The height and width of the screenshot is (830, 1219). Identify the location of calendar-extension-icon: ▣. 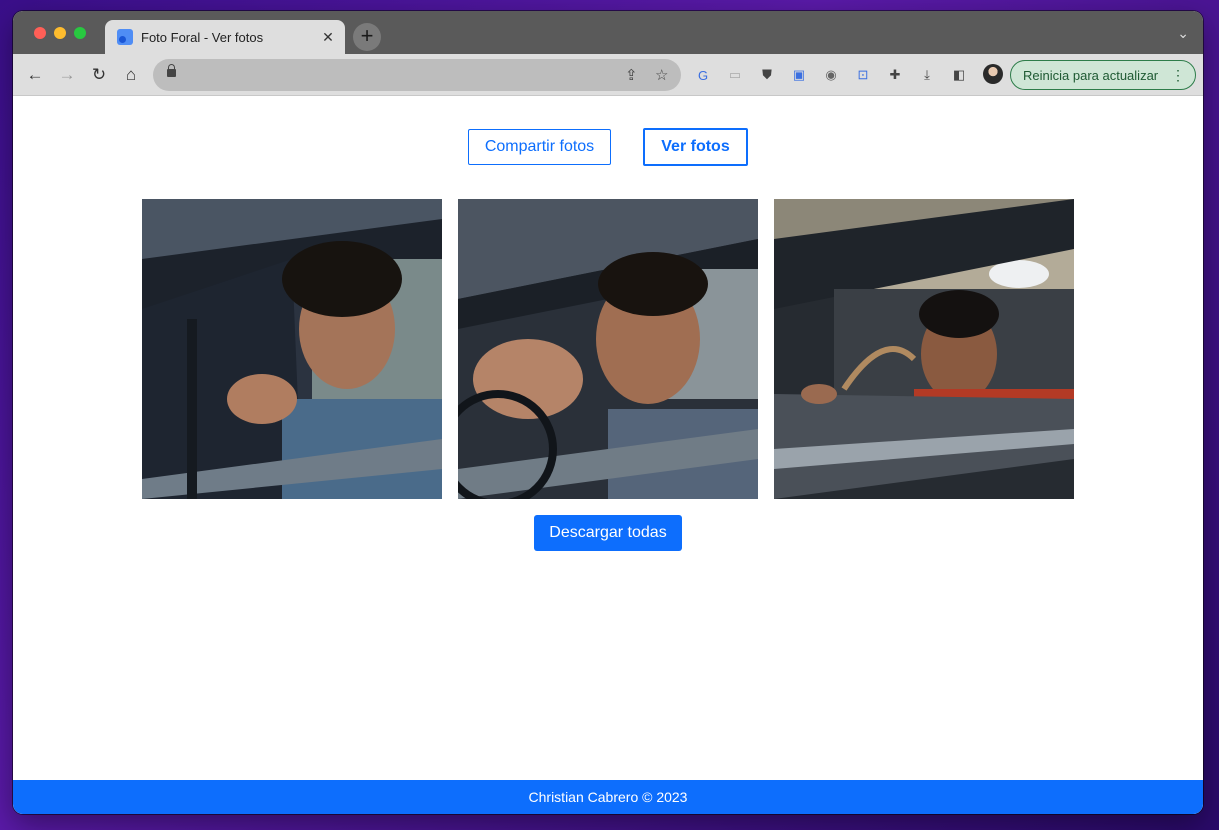
(799, 75).